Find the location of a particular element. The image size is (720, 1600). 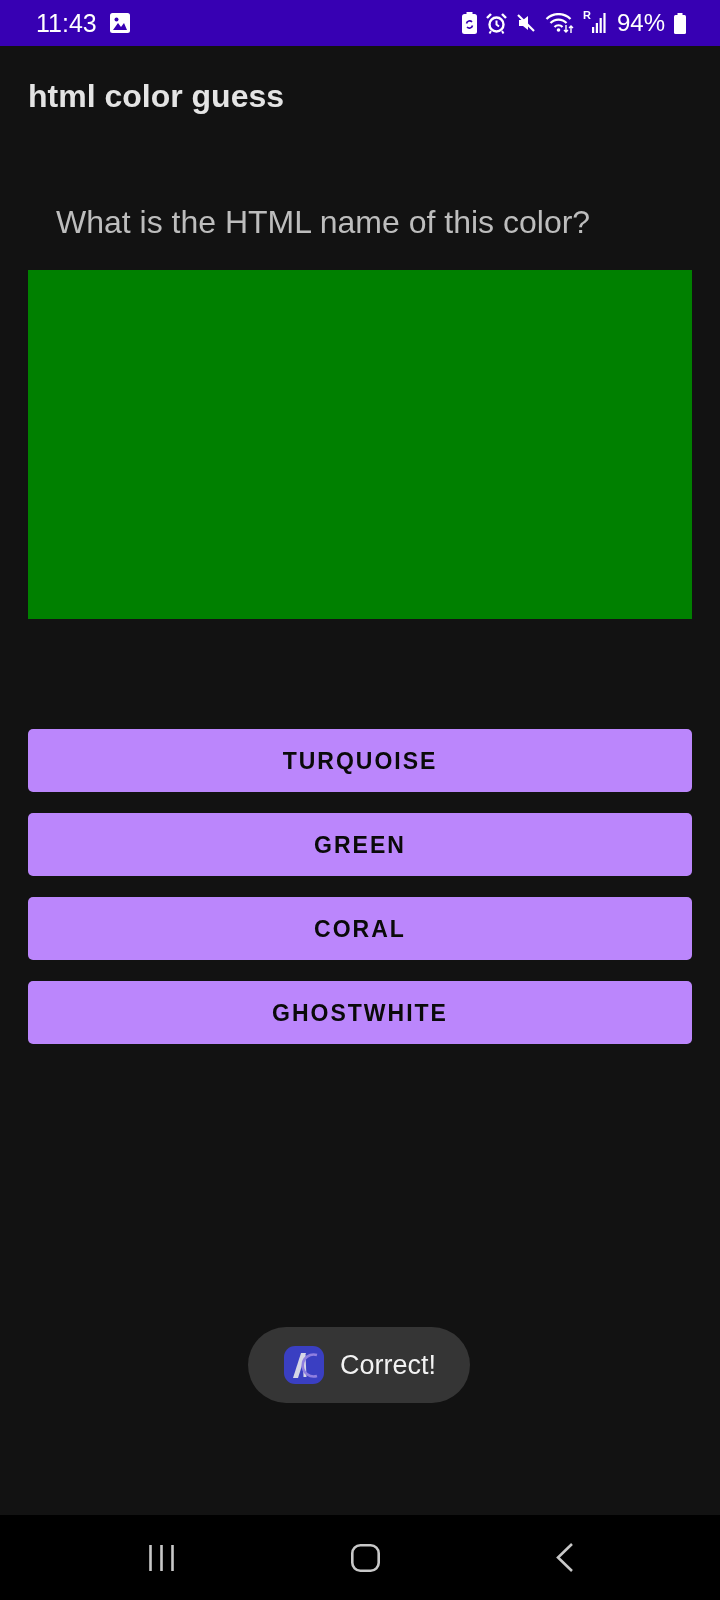

clock-time: 11:43 is located at coordinates (66, 23).